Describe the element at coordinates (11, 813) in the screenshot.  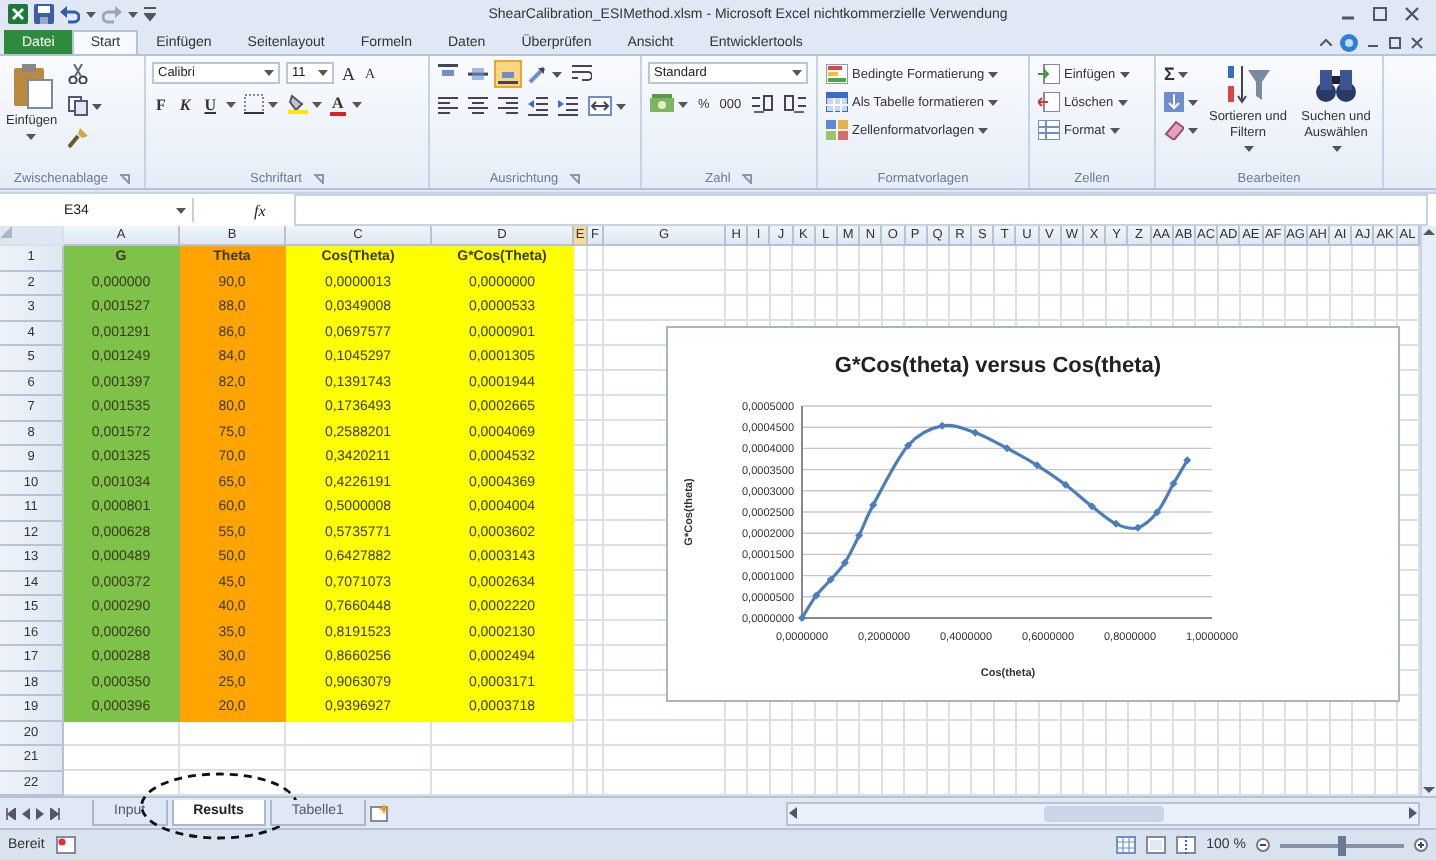
I see `first-sheet-icon` at that location.